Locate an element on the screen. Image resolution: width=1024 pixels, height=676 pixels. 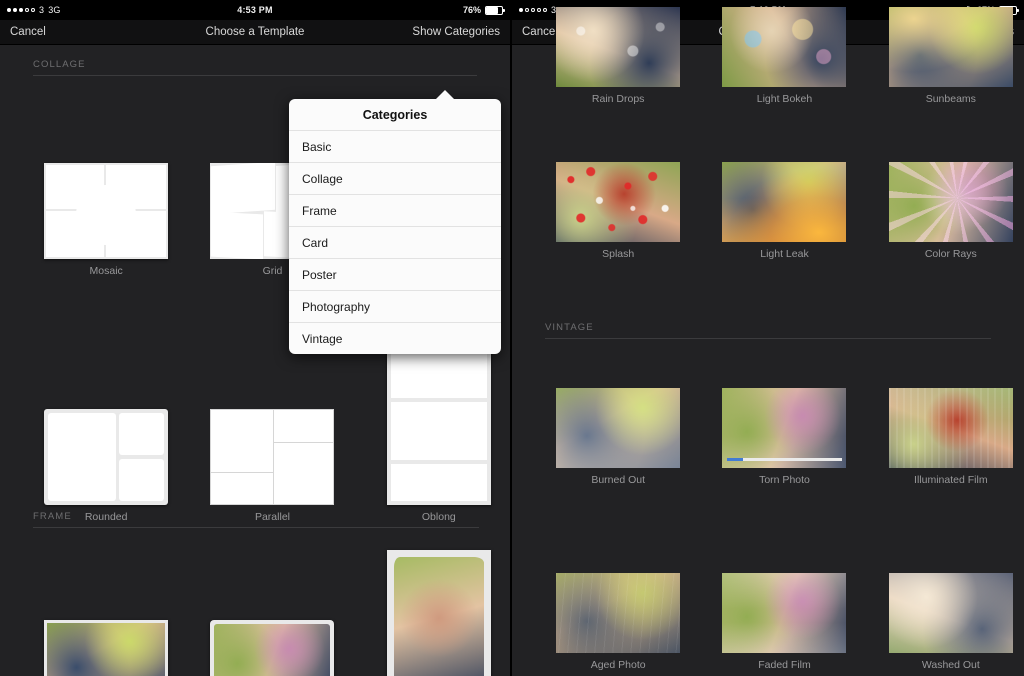
template-row: Aged Photo Faded Film Washed Out is located at coordinates (768, 622).